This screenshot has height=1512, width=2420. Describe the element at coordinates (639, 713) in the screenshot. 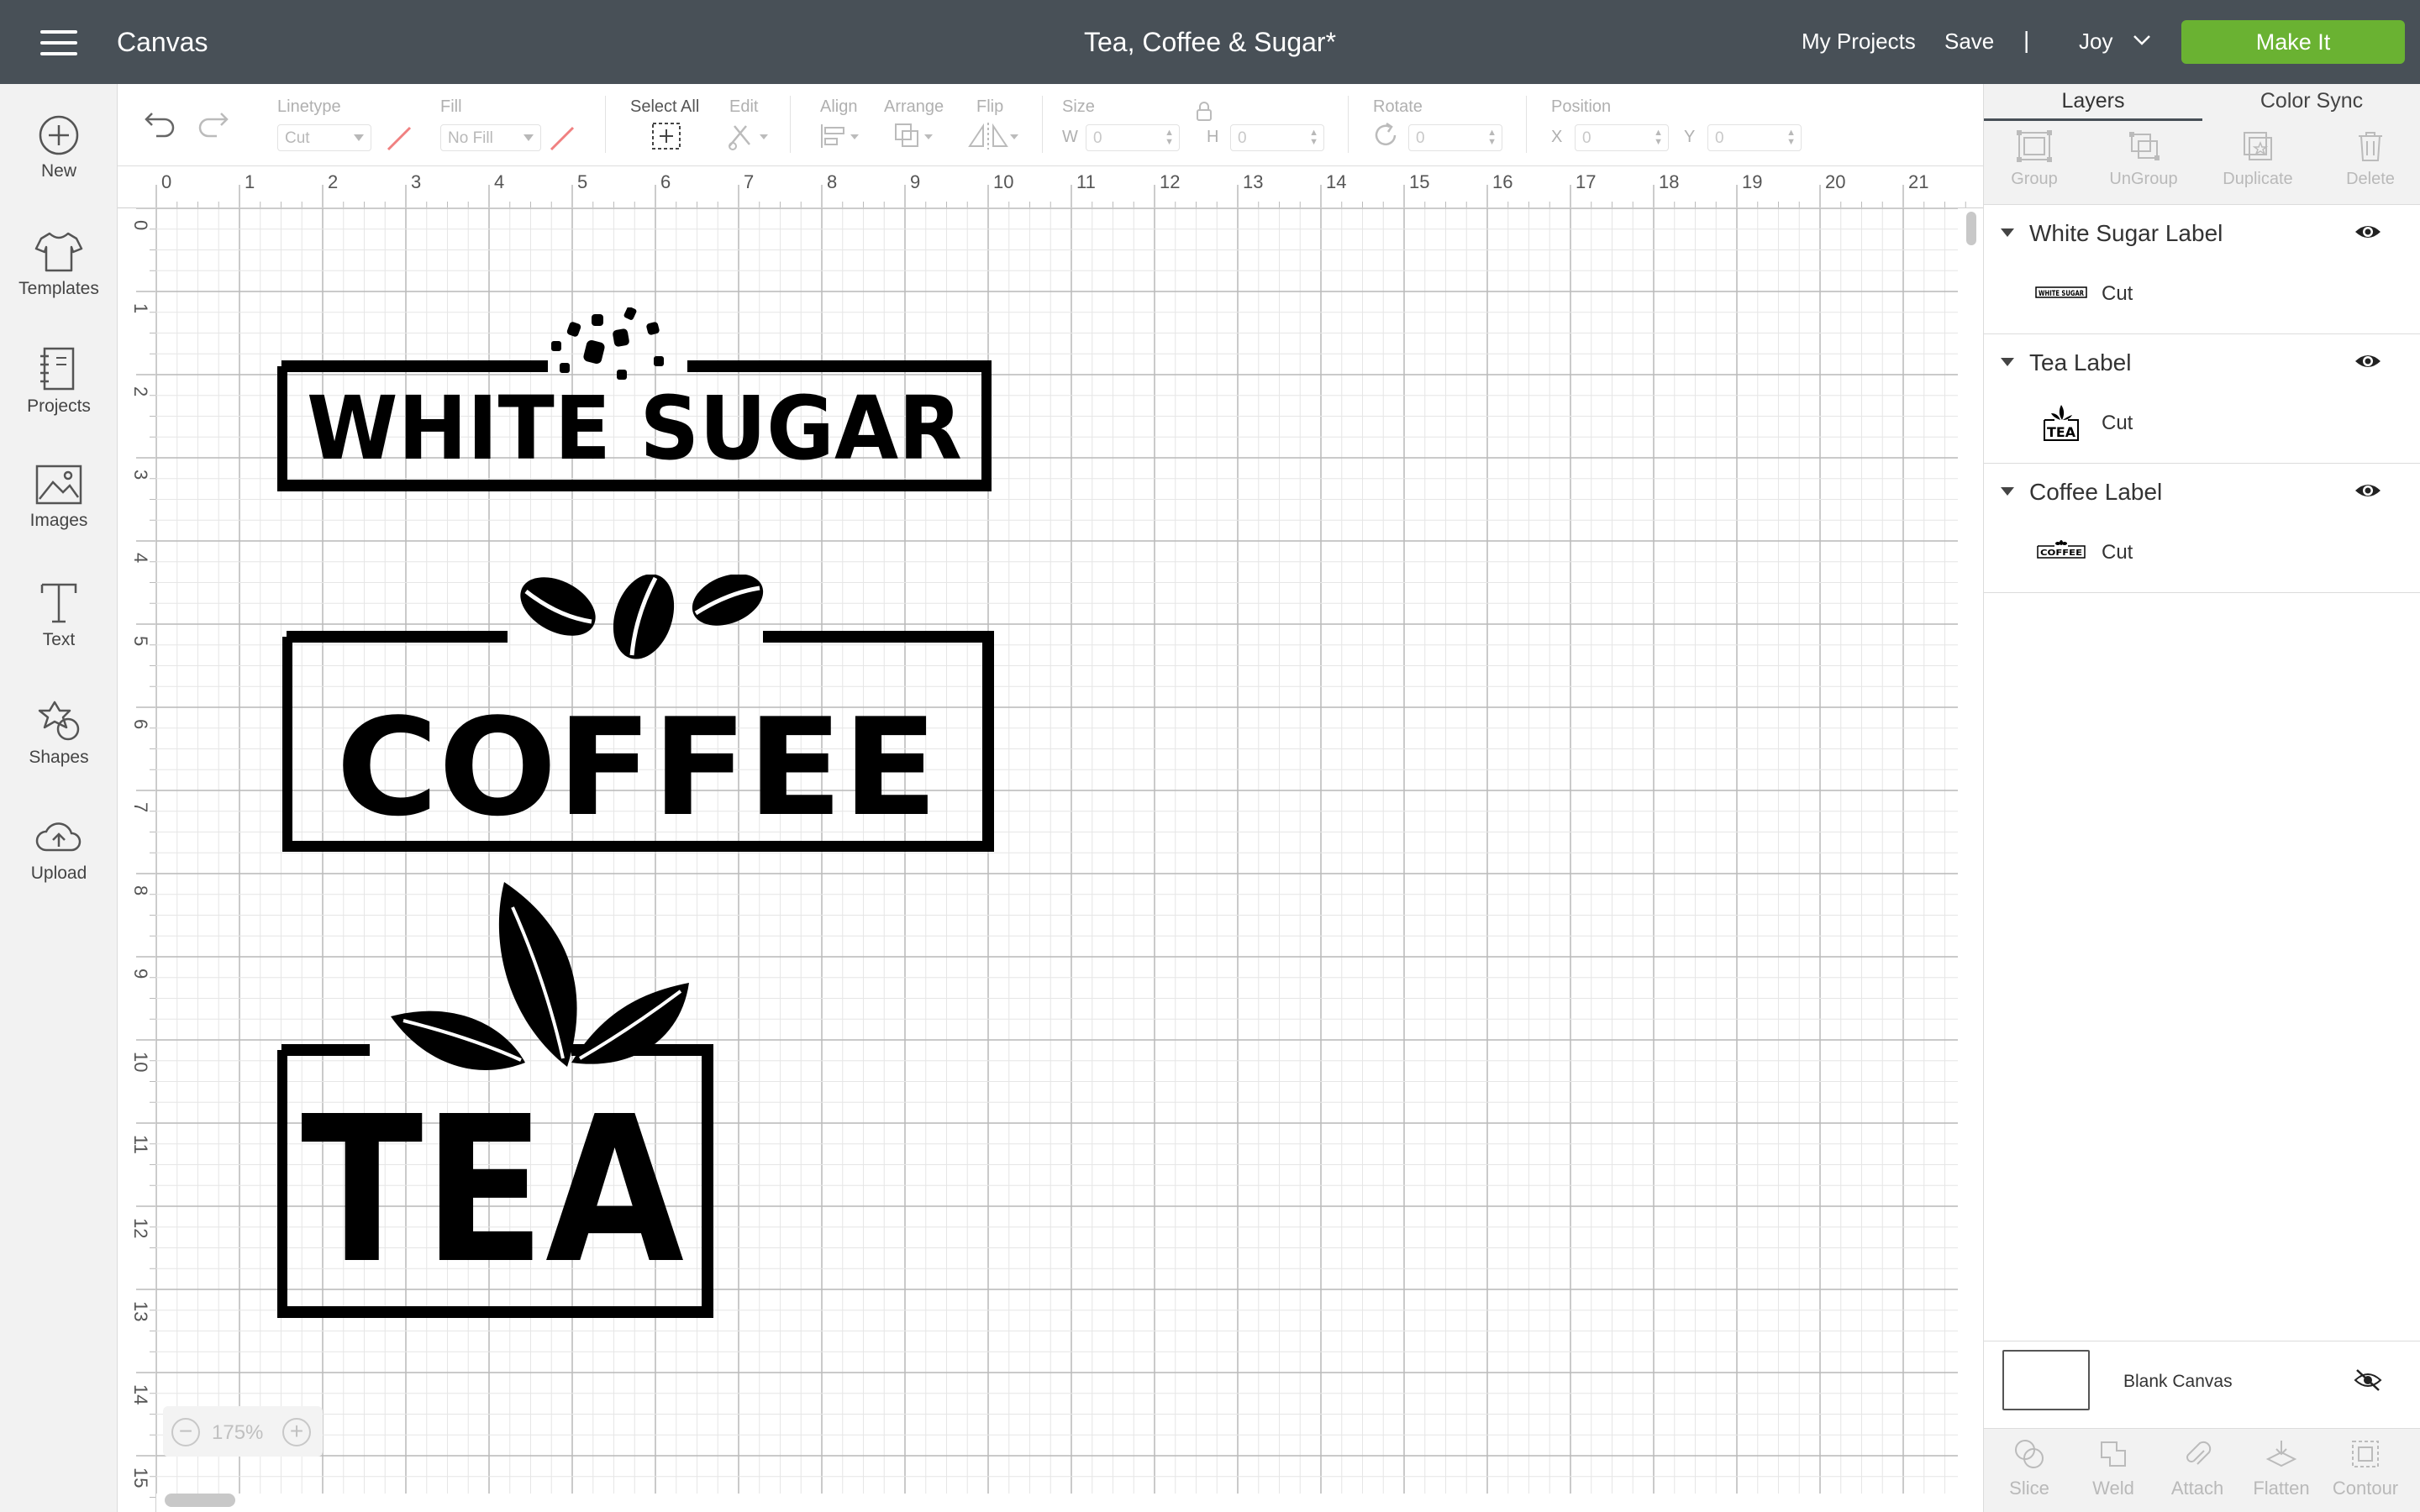

I see `coffee-label: COFFEE` at that location.